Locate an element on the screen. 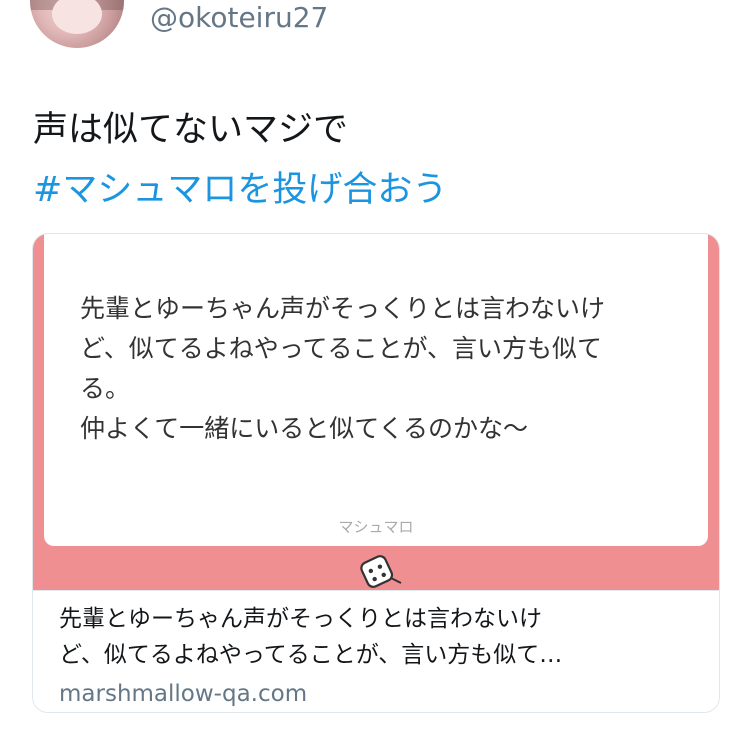  hashtag-link: #マシュマロを投げ合おう is located at coordinates (240, 190).